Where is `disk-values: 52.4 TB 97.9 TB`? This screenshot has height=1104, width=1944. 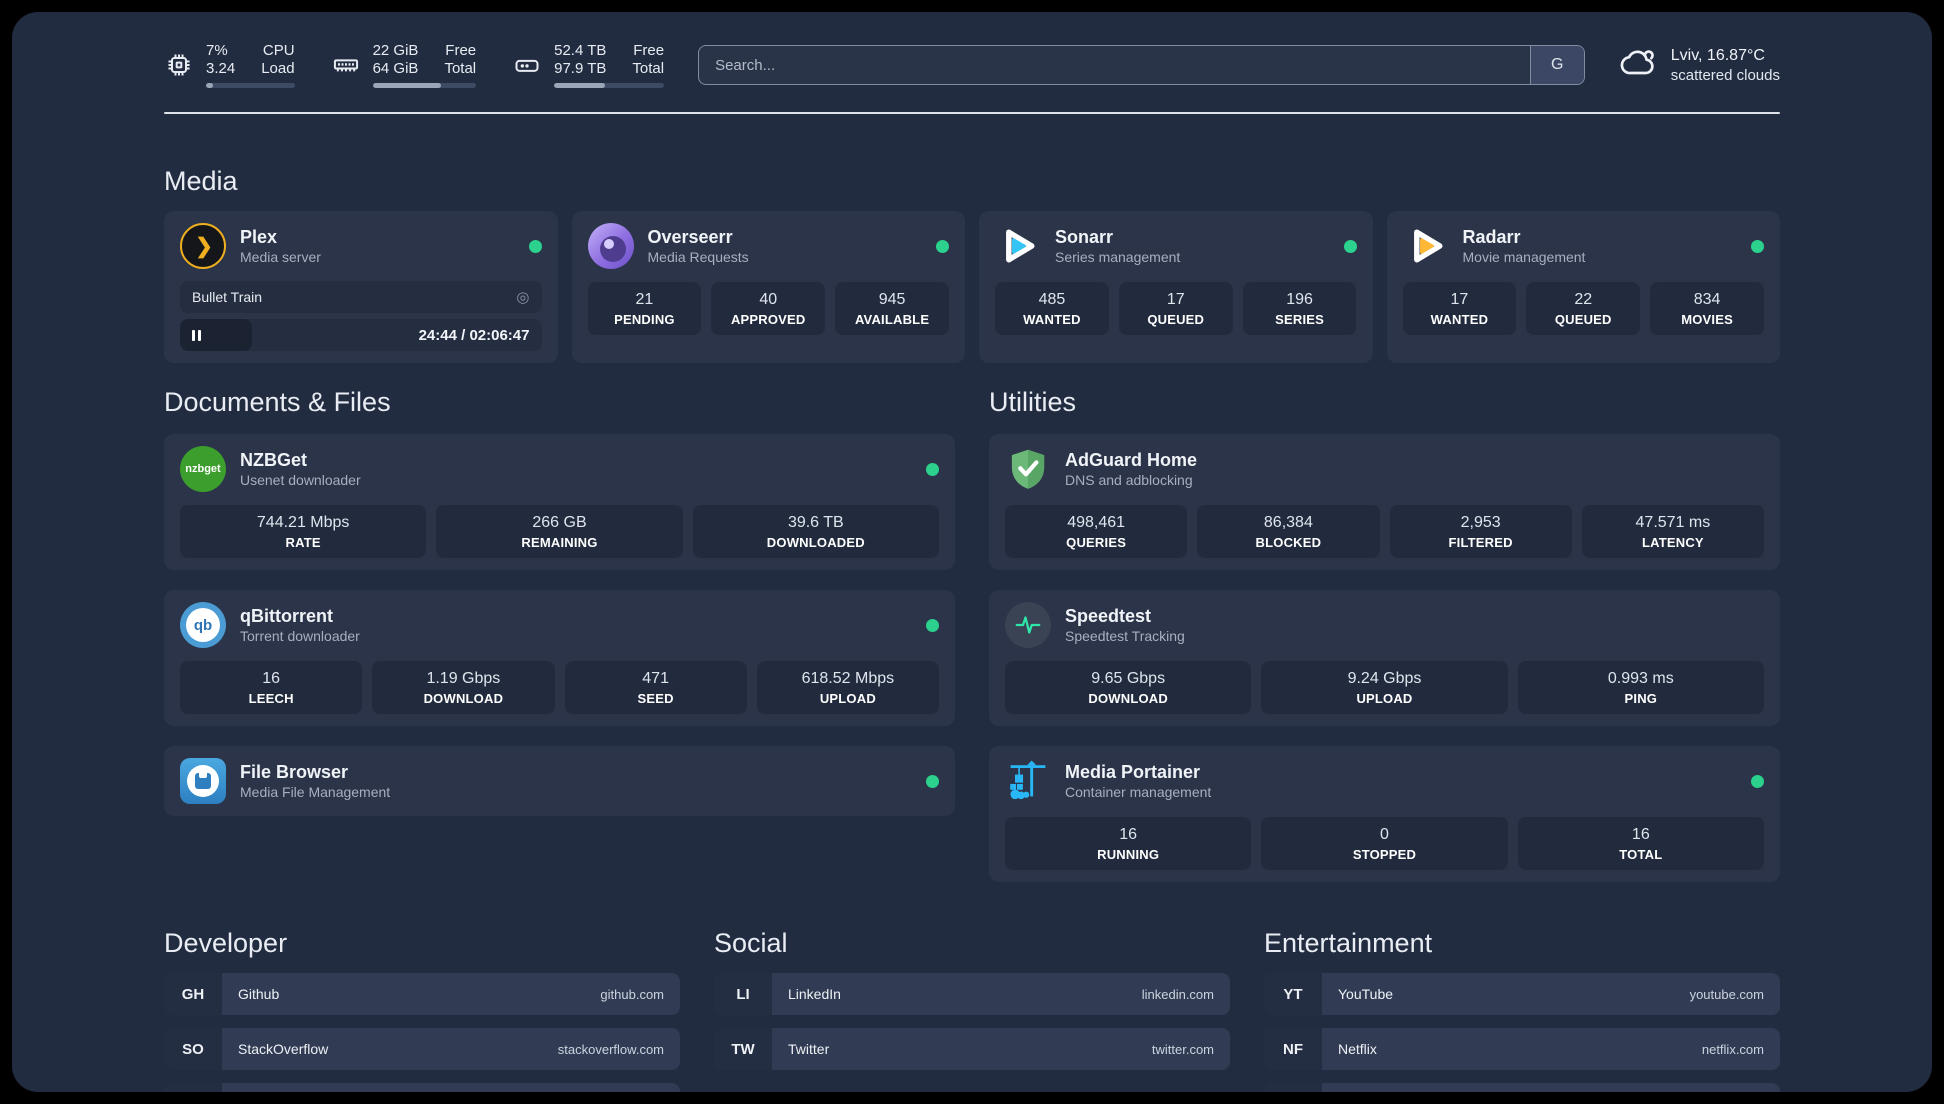
disk-values: 52.4 TB 97.9 TB is located at coordinates (580, 59).